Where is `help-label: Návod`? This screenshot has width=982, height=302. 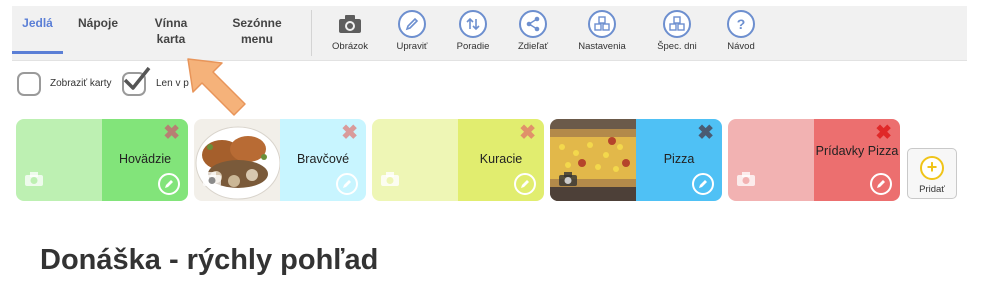
help-label: Návod is located at coordinates (741, 46).